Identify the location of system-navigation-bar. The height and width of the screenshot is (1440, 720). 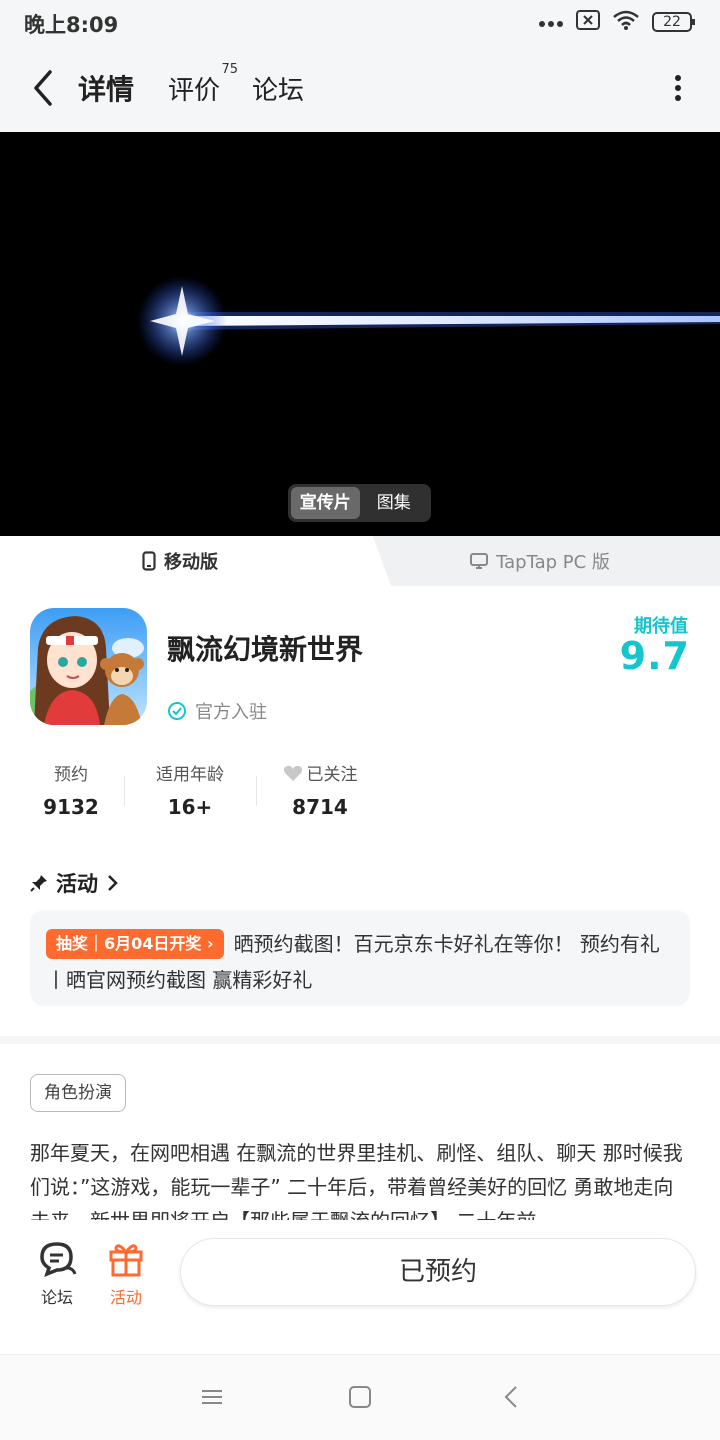
(360, 1397).